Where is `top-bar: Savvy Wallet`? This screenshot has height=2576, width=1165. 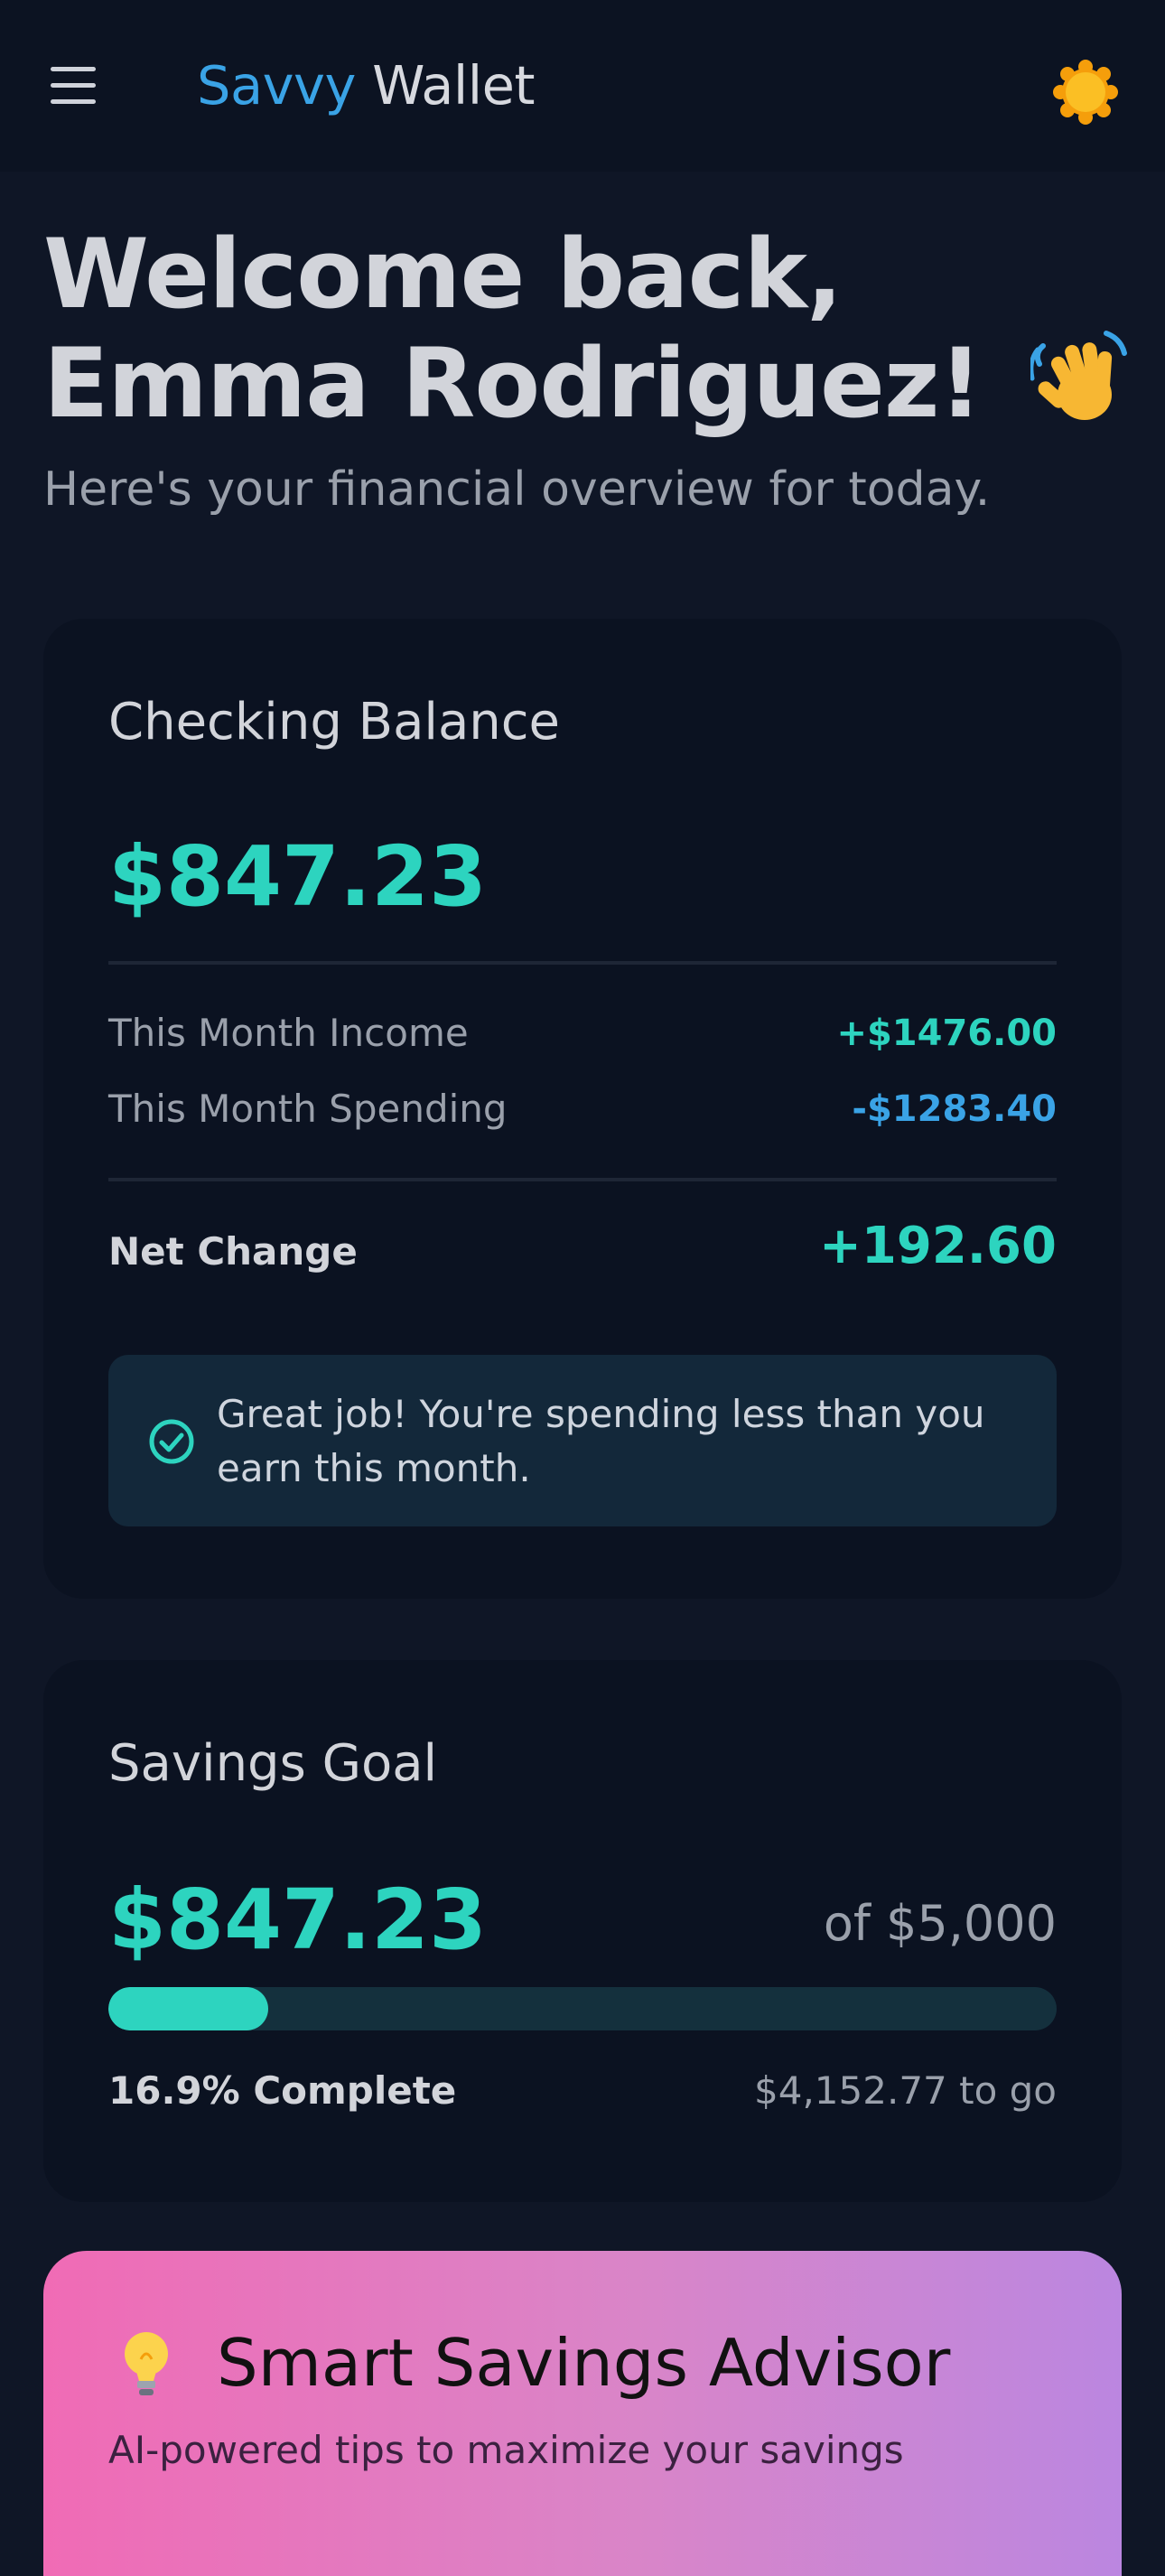
top-bar: Savvy Wallet is located at coordinates (582, 86).